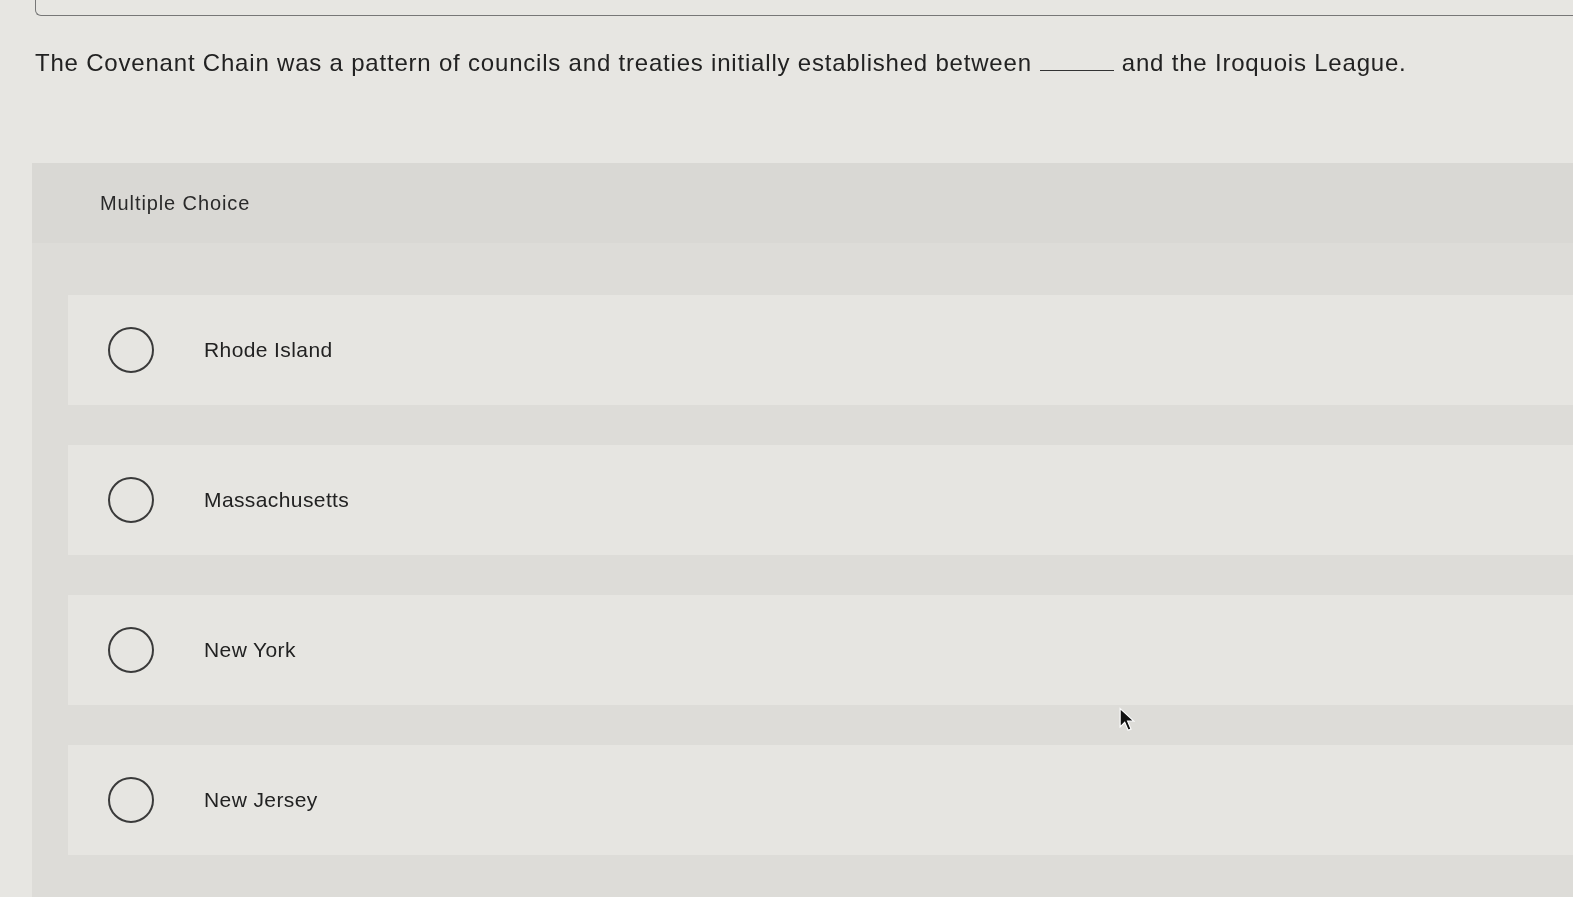 The image size is (1573, 897). I want to click on option-label: Massachusetts, so click(277, 500).